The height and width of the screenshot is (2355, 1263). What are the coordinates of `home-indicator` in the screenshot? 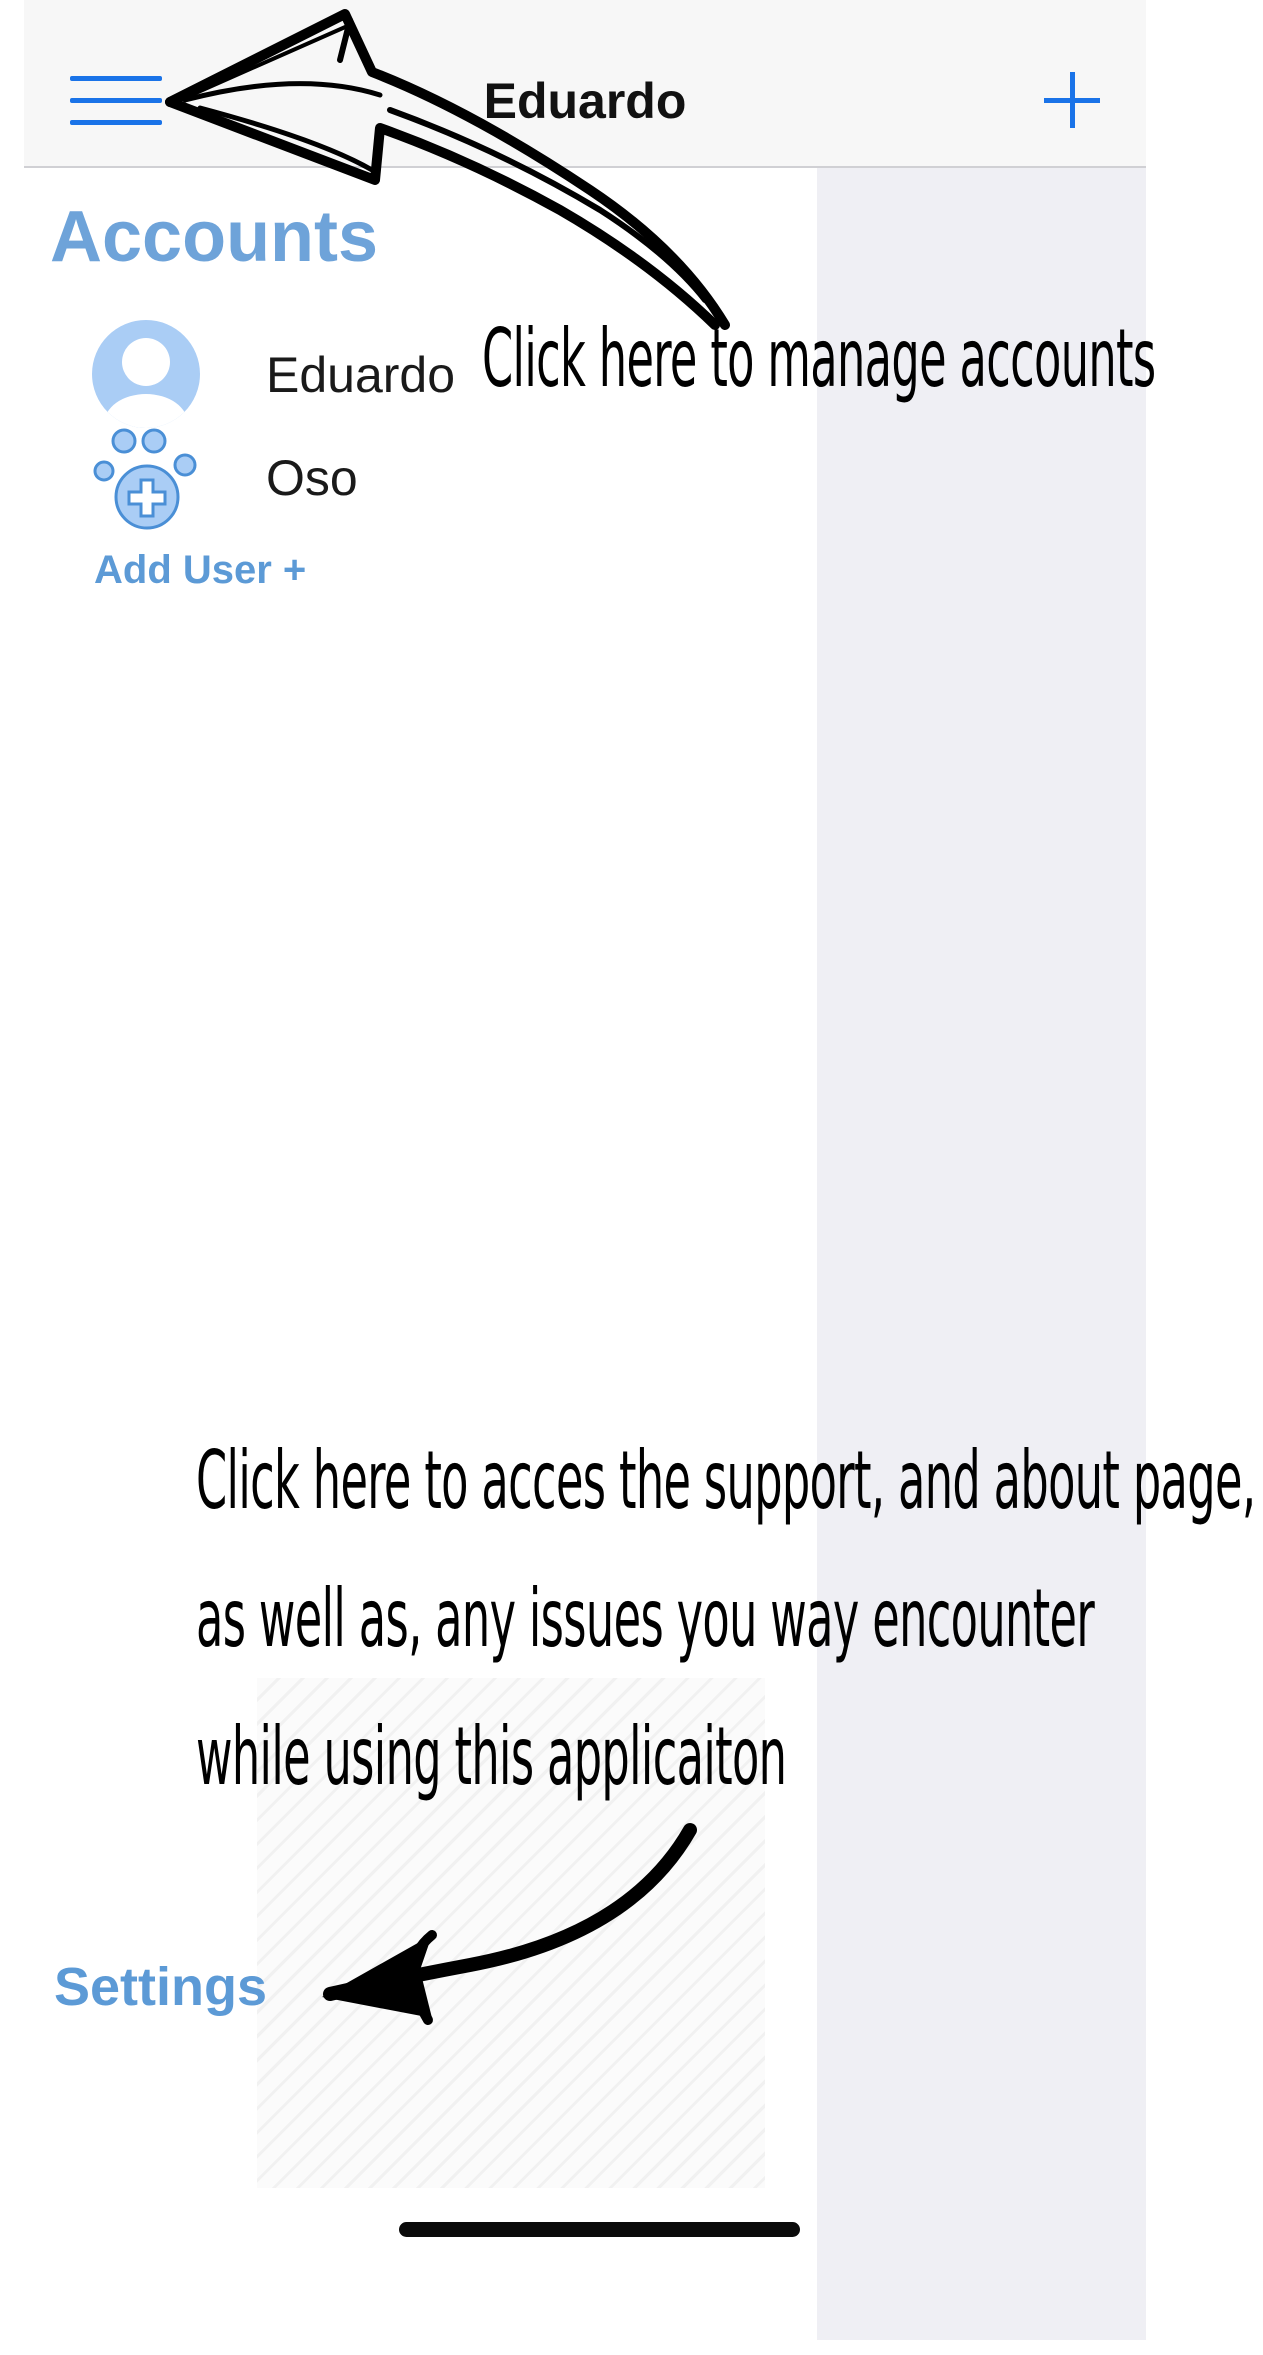 It's located at (599, 2229).